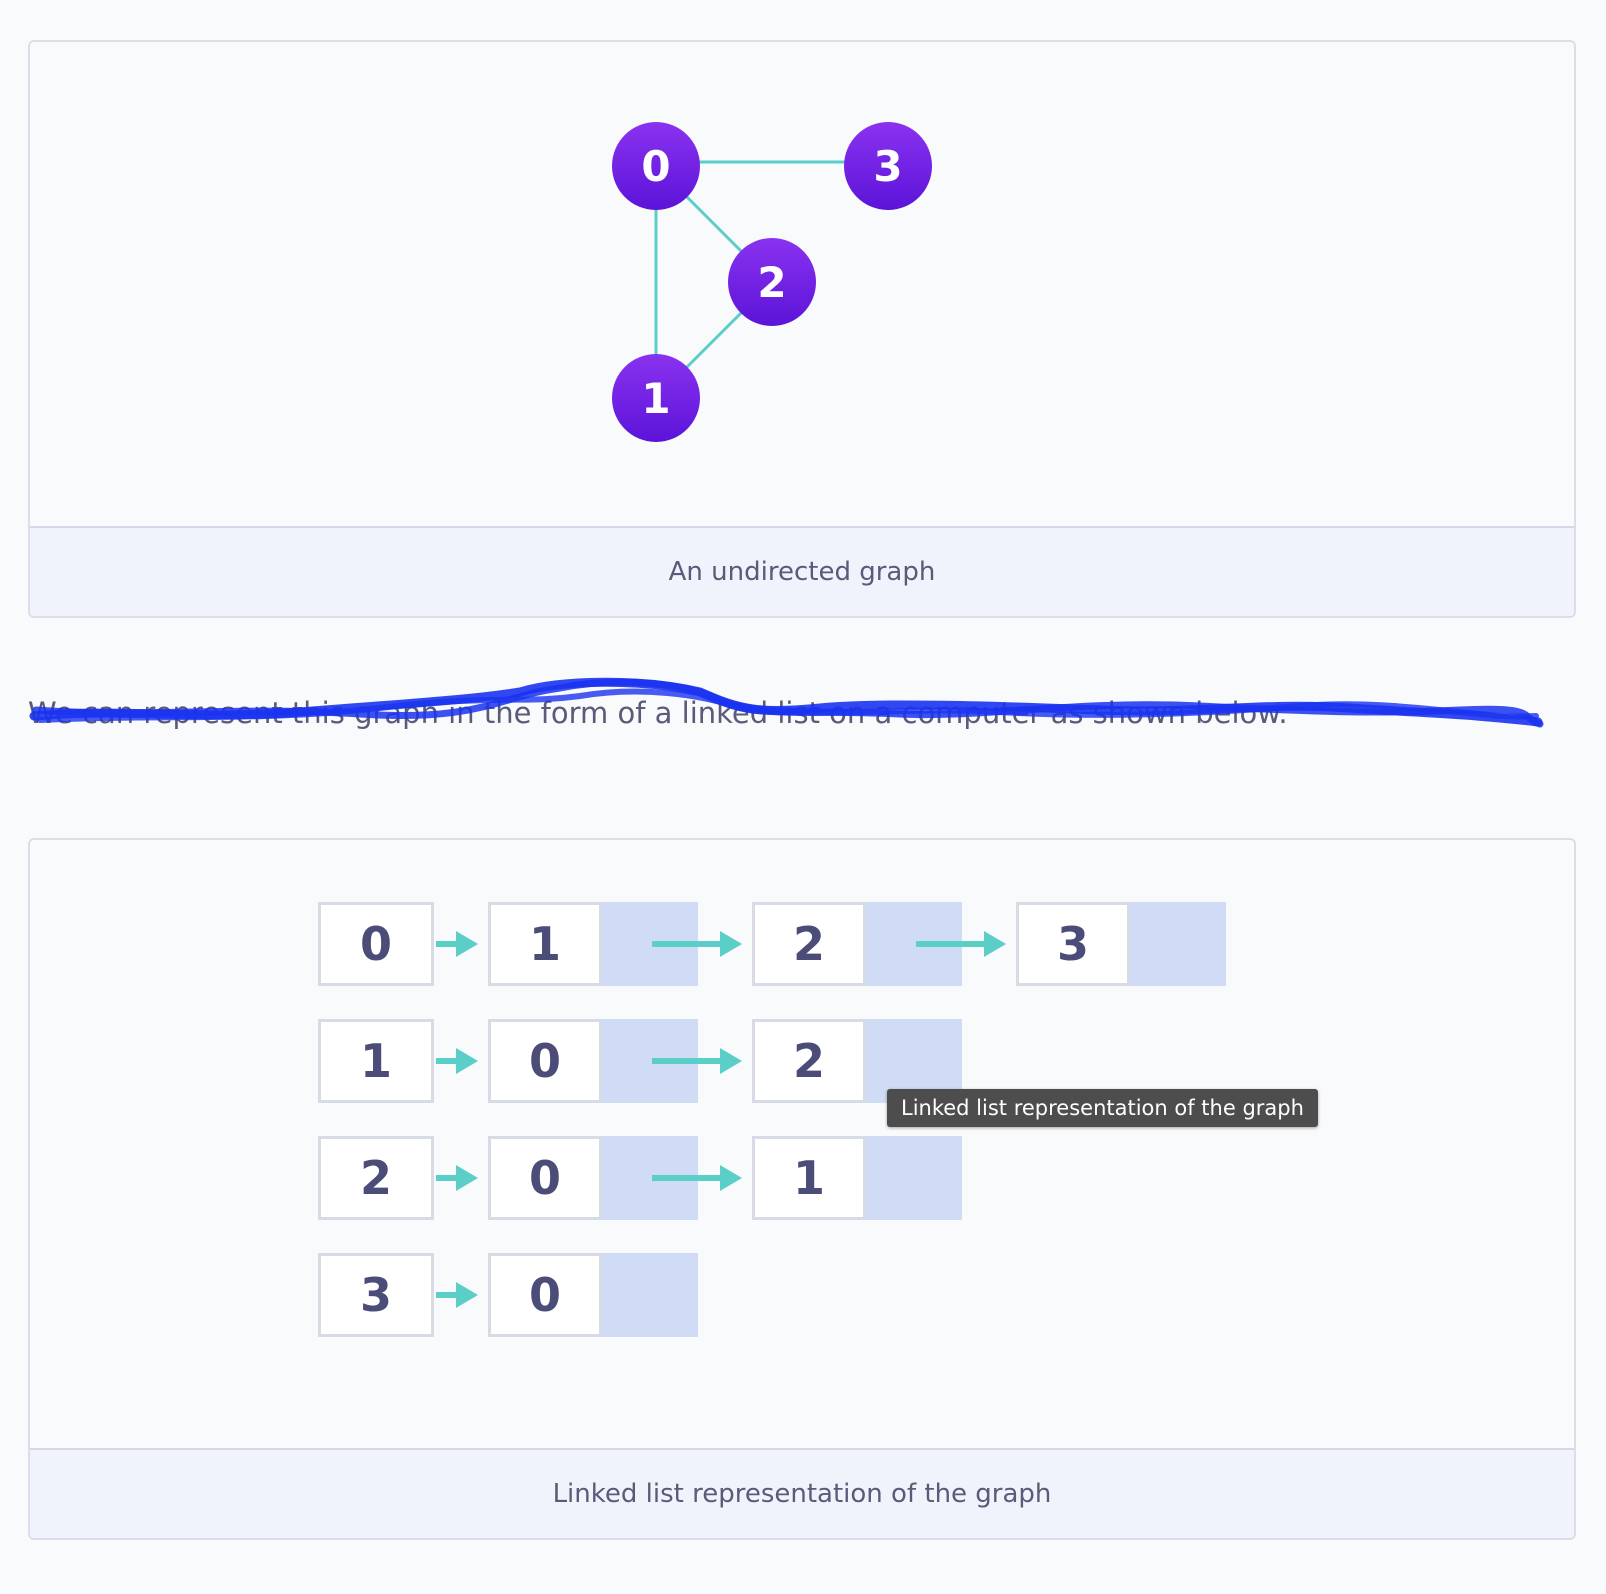 Image resolution: width=1606 pixels, height=1594 pixels. I want to click on graph-node-label: 1, so click(655, 398).